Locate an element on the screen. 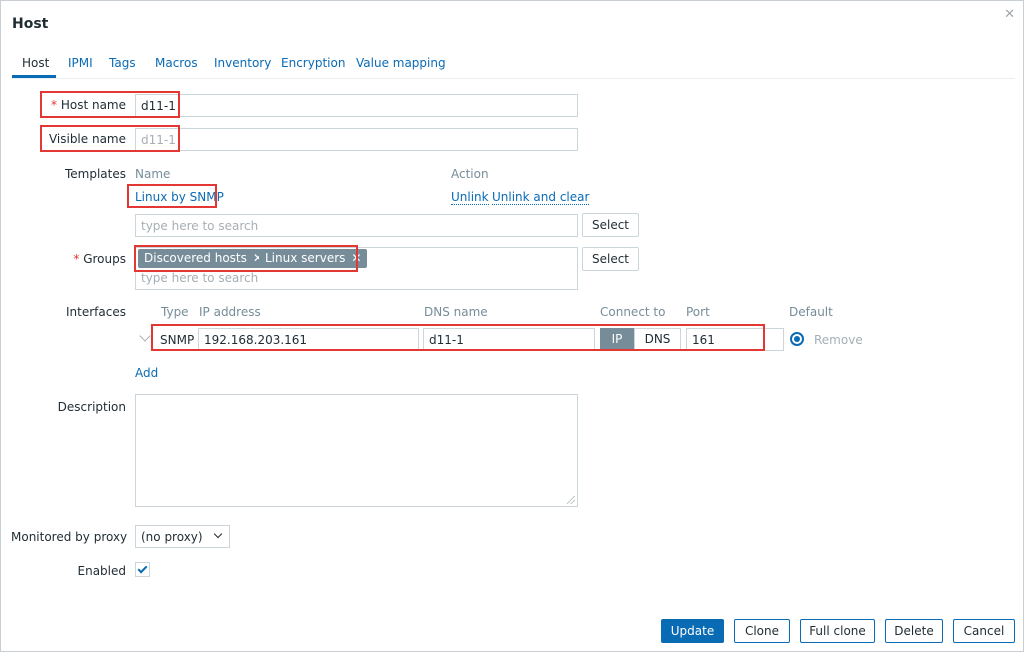  tab-encryption: Encryption is located at coordinates (313, 63).